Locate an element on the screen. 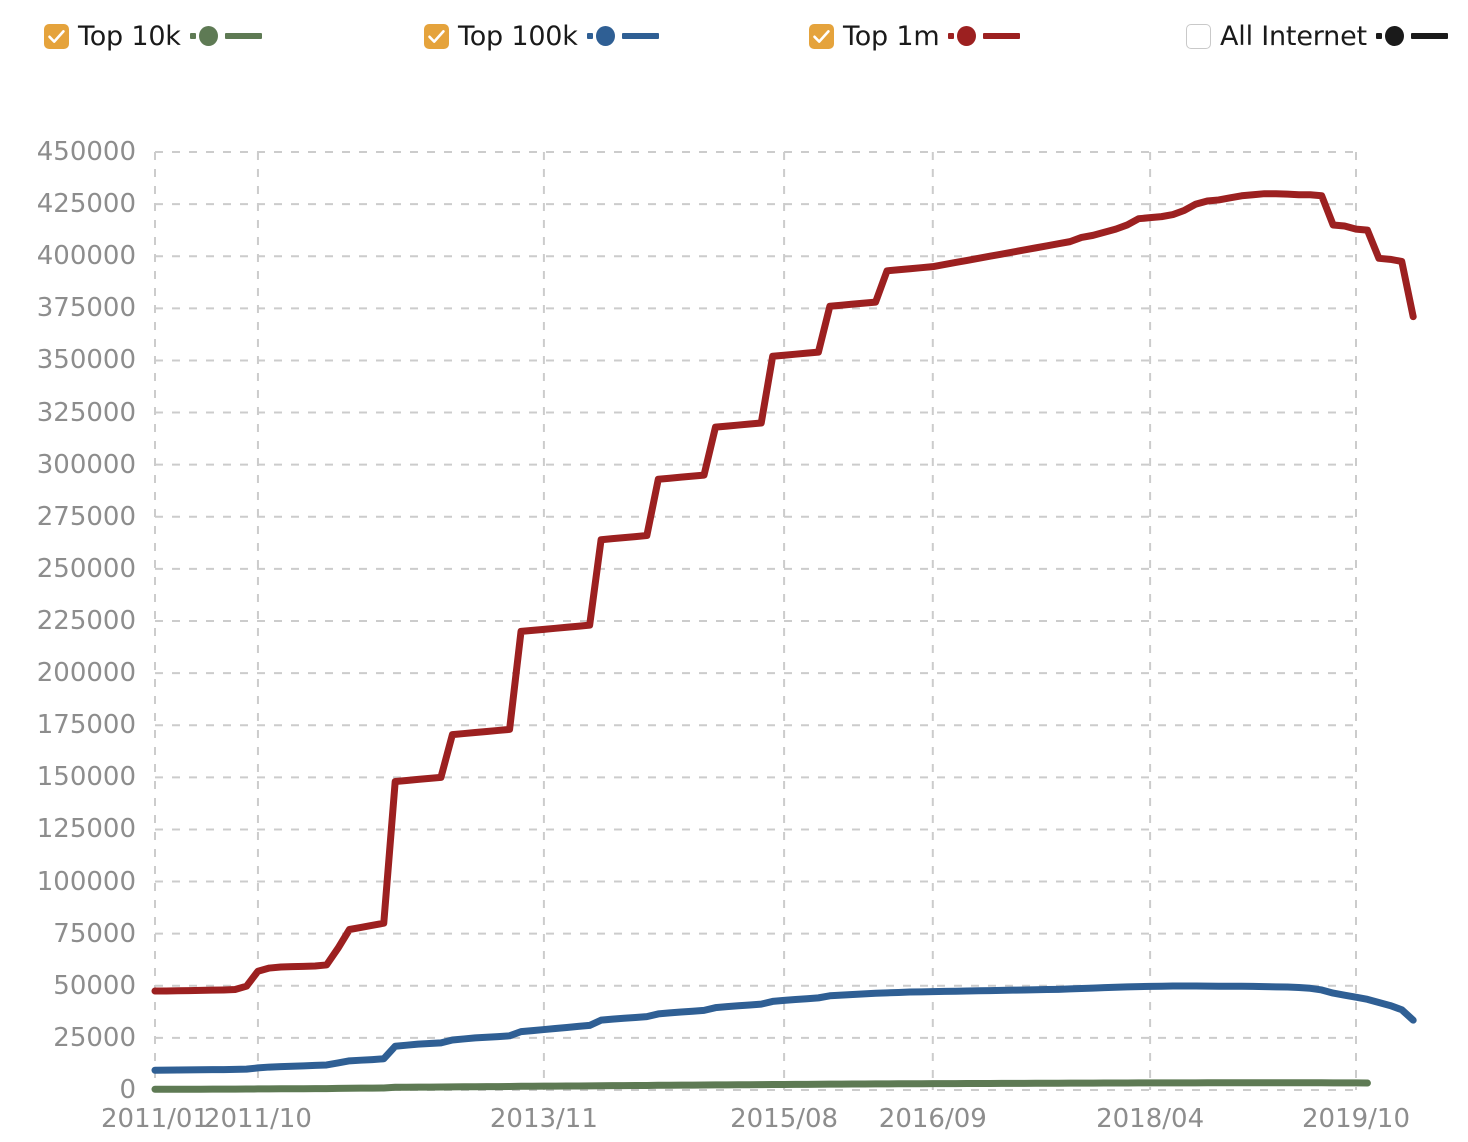 This screenshot has height=1142, width=1468. legend-item-top-1m: Top 1m is located at coordinates (915, 36).